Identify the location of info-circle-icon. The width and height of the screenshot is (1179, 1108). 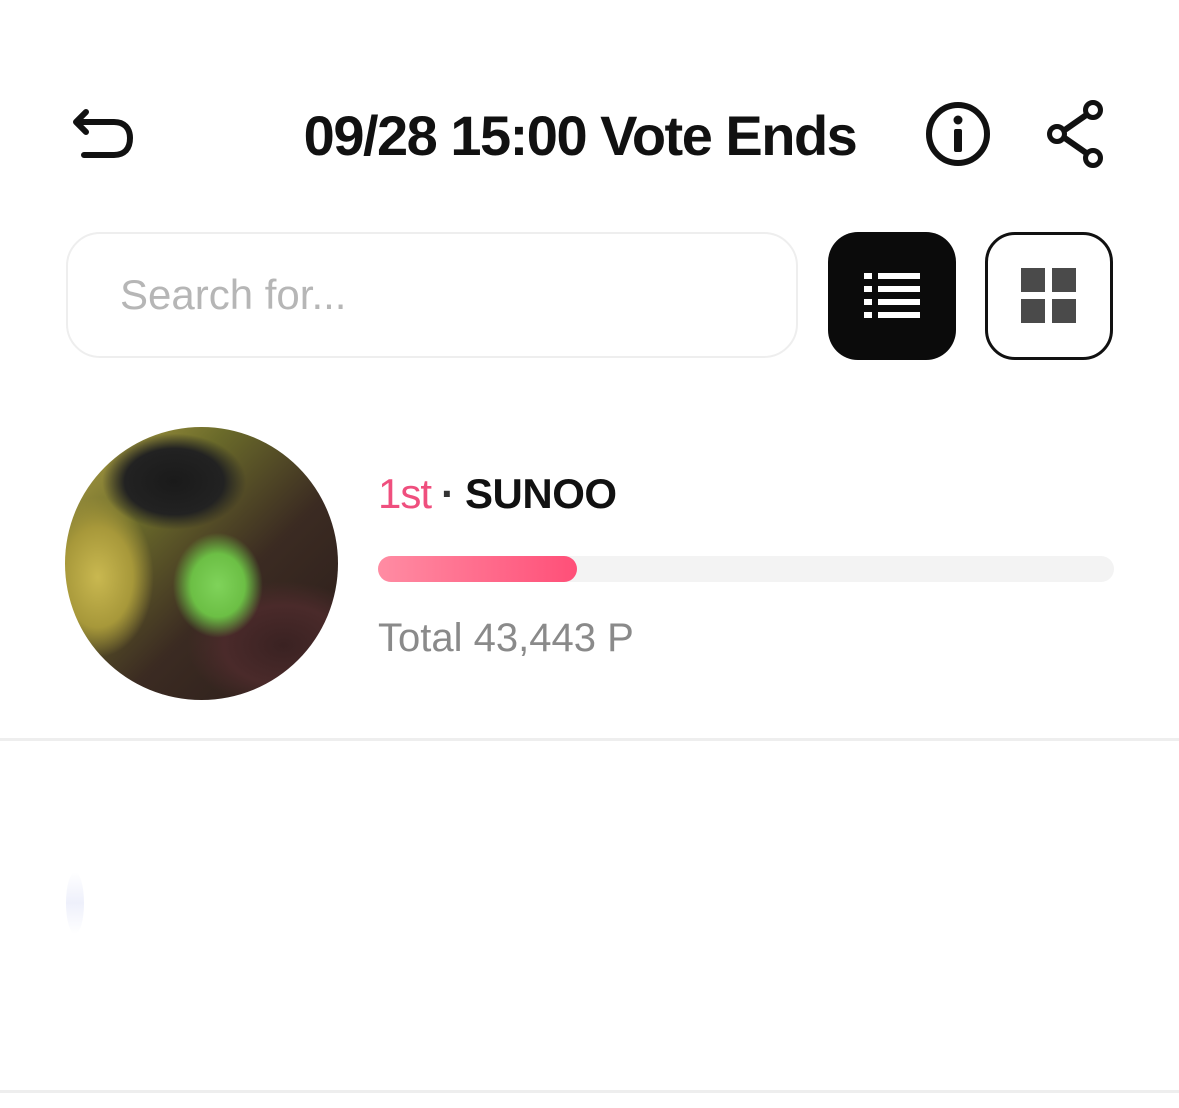
(958, 134).